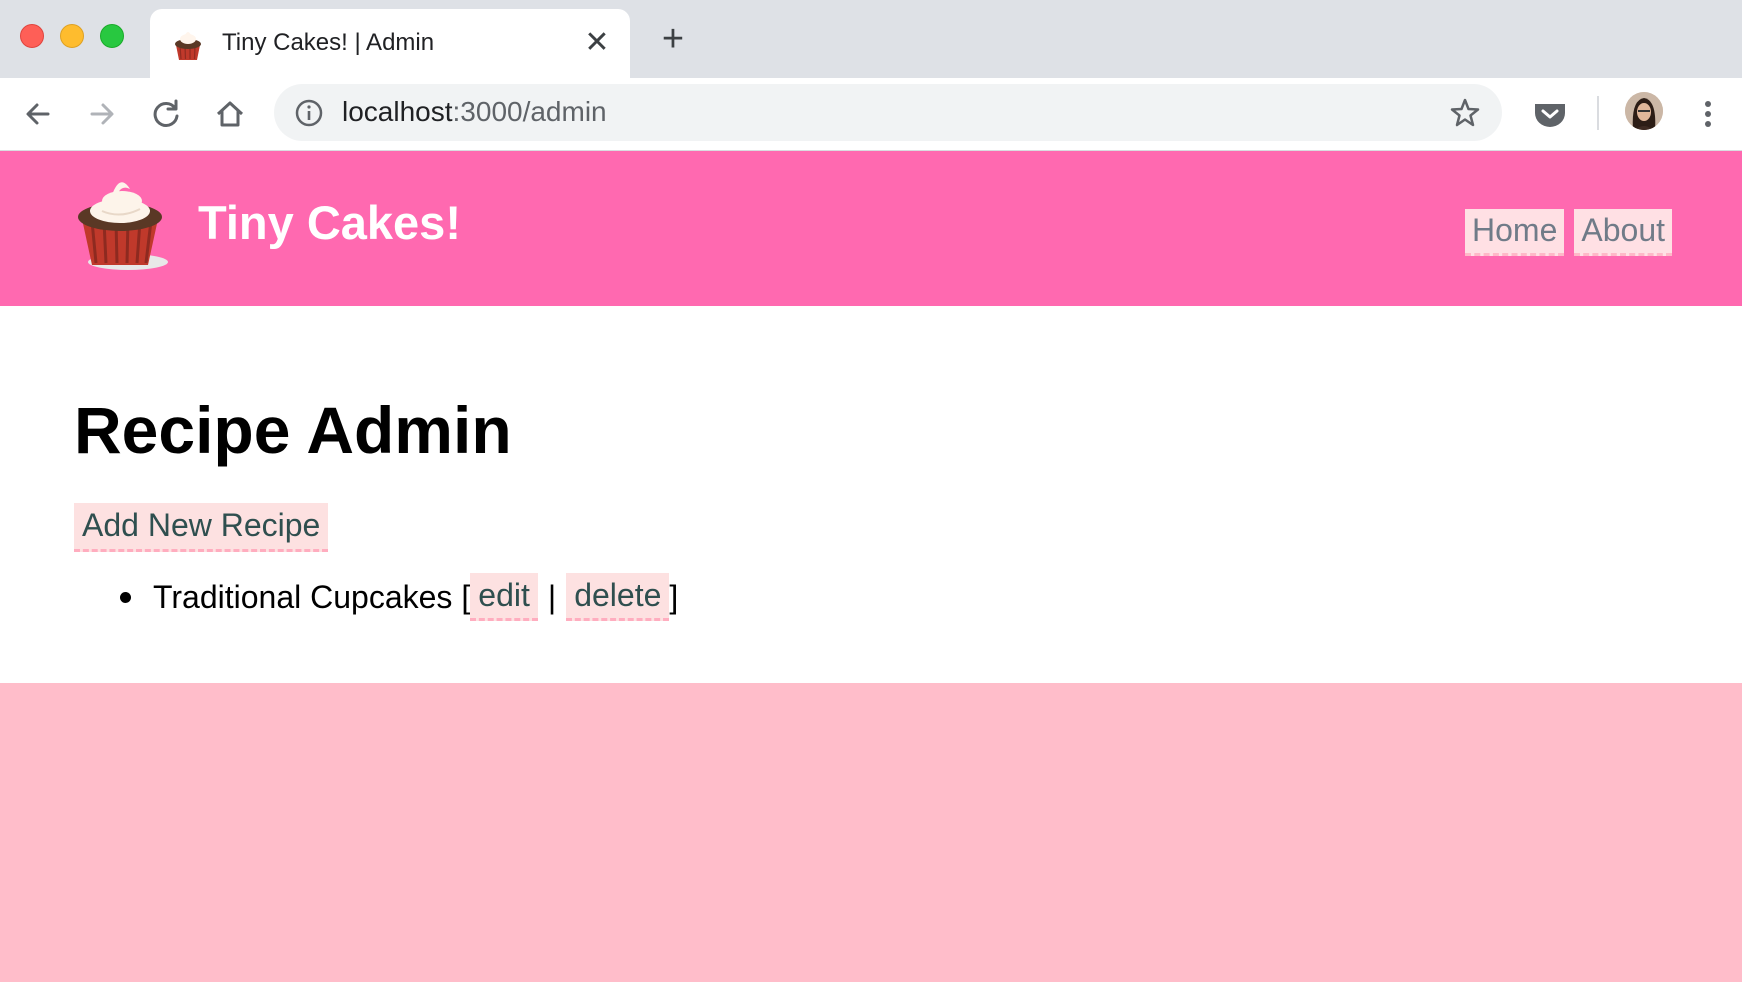  Describe the element at coordinates (1515, 232) in the screenshot. I see `nav-link-home: Home` at that location.